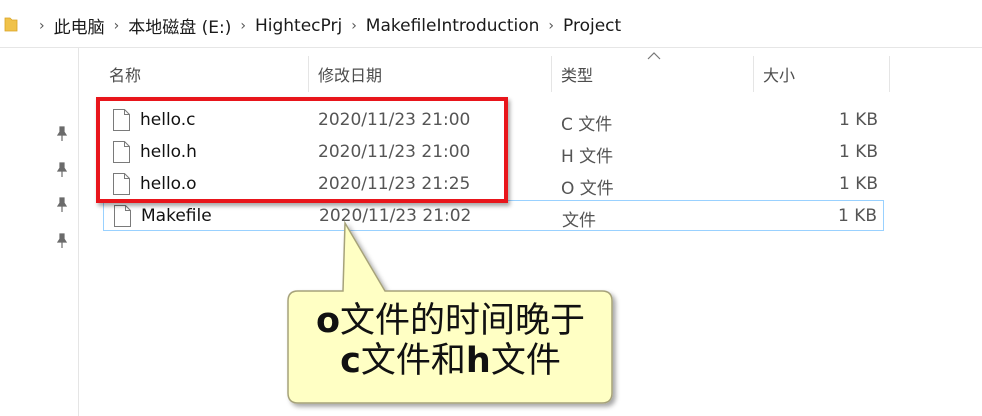  Describe the element at coordinates (350, 74) in the screenshot. I see `column-header-date: 修改日期` at that location.